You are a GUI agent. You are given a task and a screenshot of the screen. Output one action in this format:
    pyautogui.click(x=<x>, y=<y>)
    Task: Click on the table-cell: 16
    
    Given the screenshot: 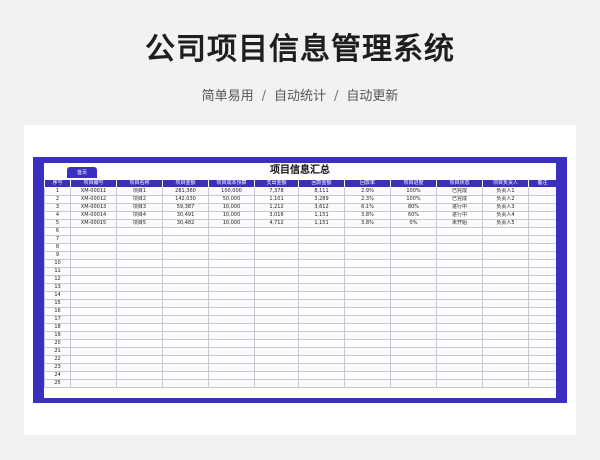 What is the action you would take?
    pyautogui.click(x=57, y=311)
    